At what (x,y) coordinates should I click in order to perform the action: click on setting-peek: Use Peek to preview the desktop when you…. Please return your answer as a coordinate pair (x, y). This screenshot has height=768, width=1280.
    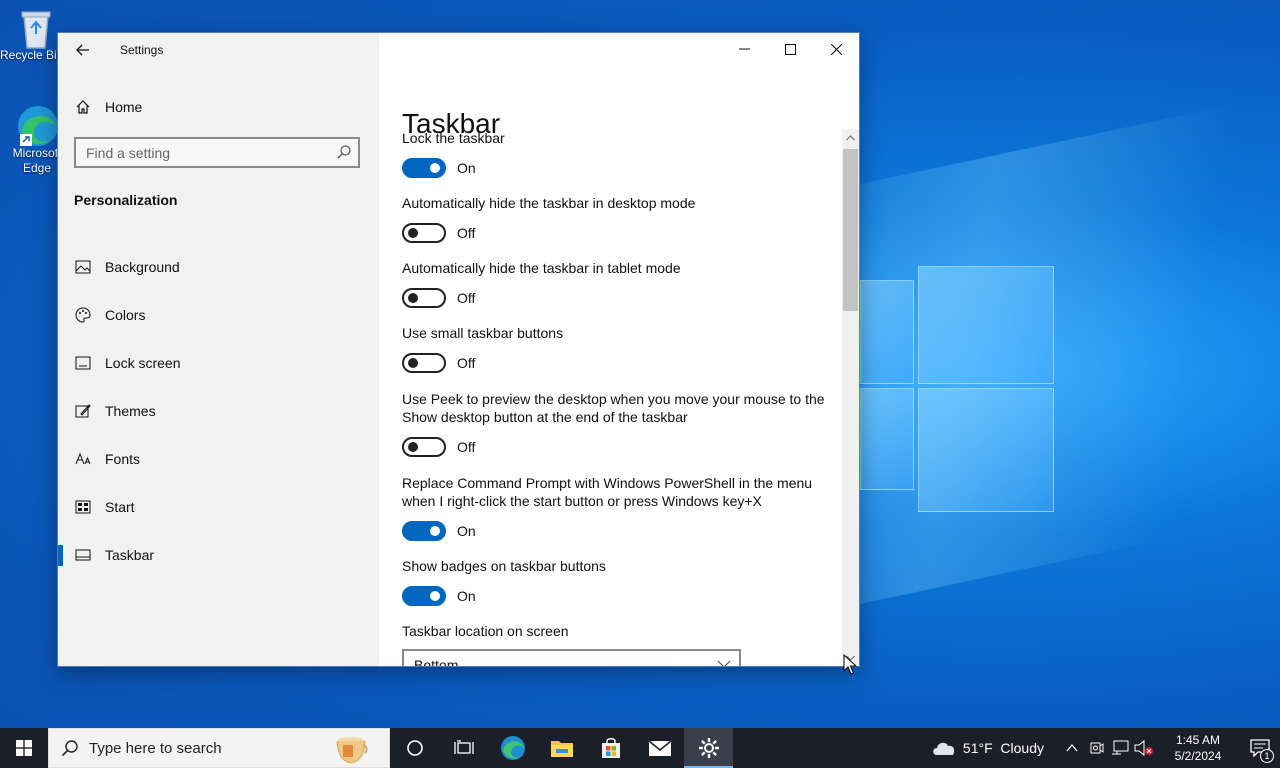
    Looking at the image, I should click on (617, 423).